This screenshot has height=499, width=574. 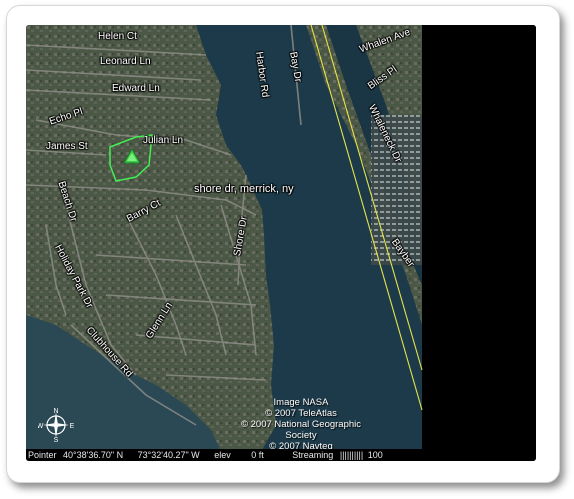 What do you see at coordinates (351, 455) in the screenshot?
I see `streaming-progress: ||||||||||` at bounding box center [351, 455].